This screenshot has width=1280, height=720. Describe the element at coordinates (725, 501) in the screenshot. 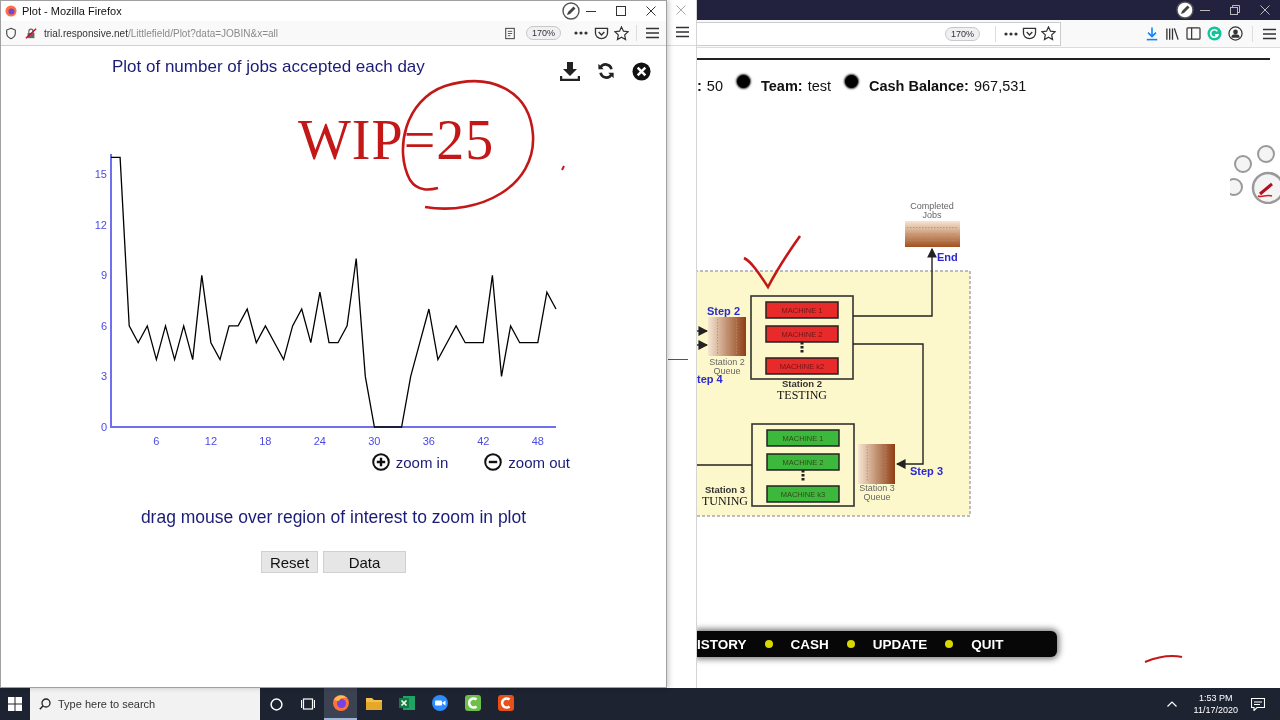

I see `station-function: TUNING` at that location.